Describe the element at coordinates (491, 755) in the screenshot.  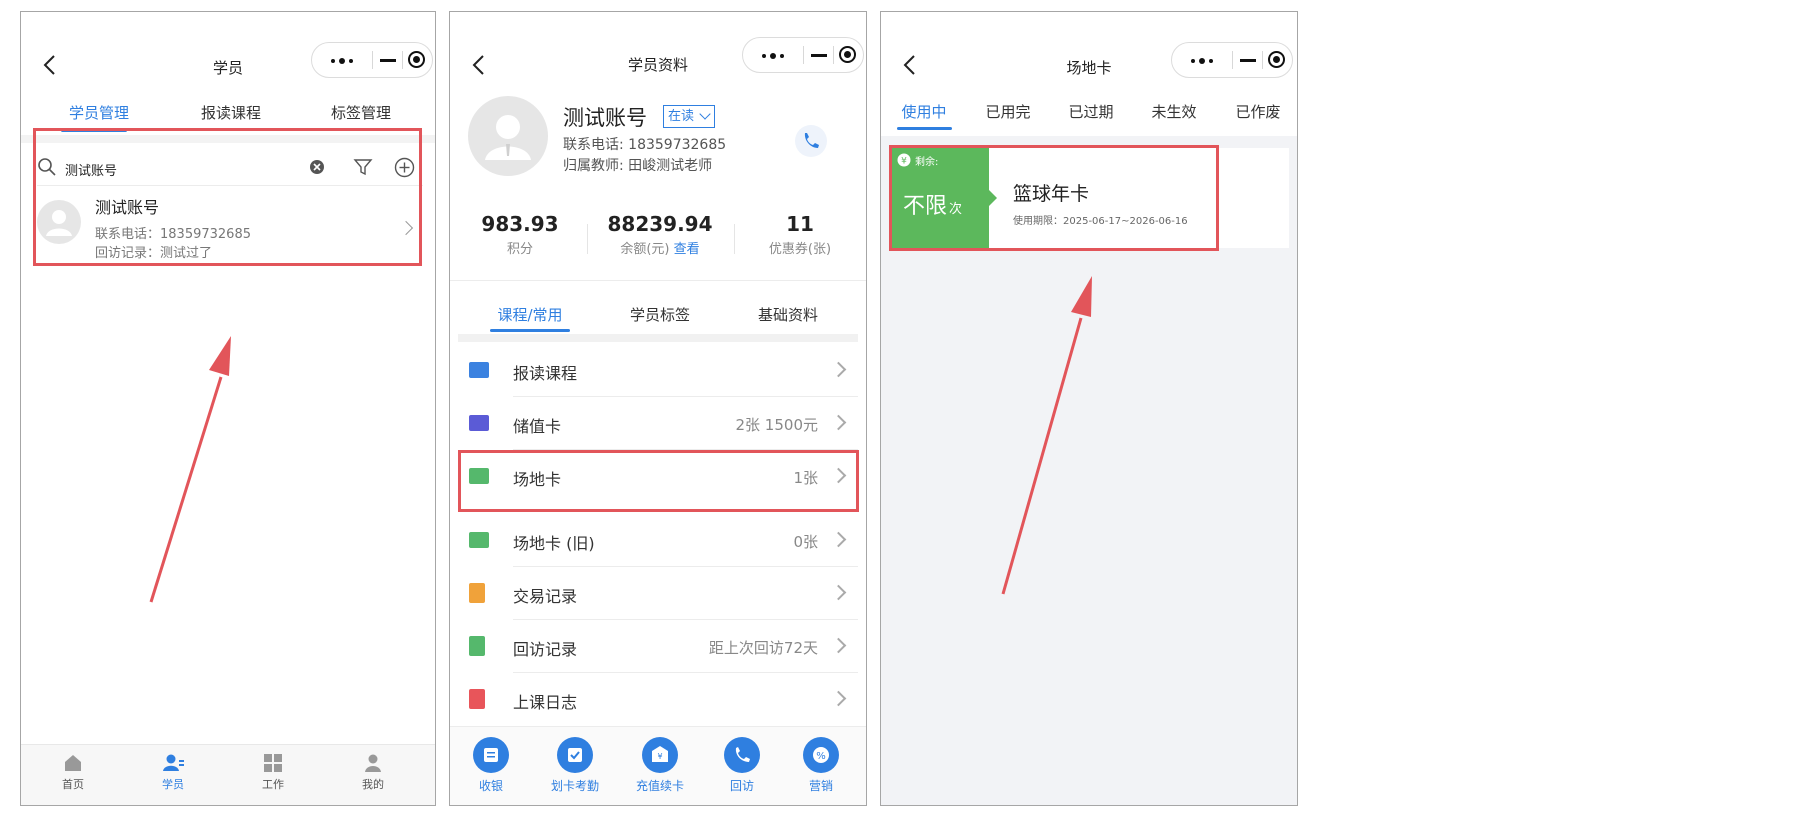
I see `cashier-icon` at that location.